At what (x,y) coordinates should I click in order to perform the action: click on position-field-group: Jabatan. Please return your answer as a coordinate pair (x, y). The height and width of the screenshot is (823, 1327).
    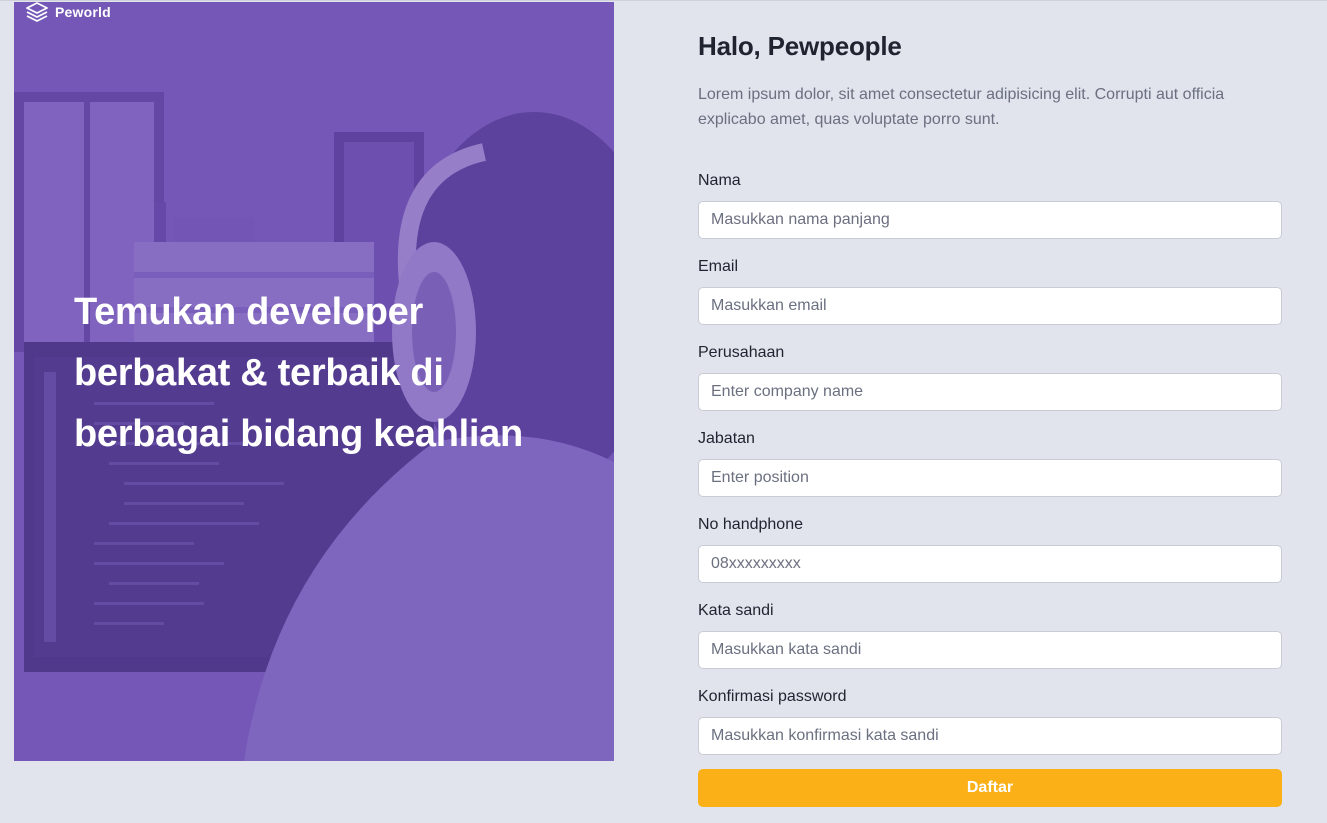
    Looking at the image, I should click on (990, 463).